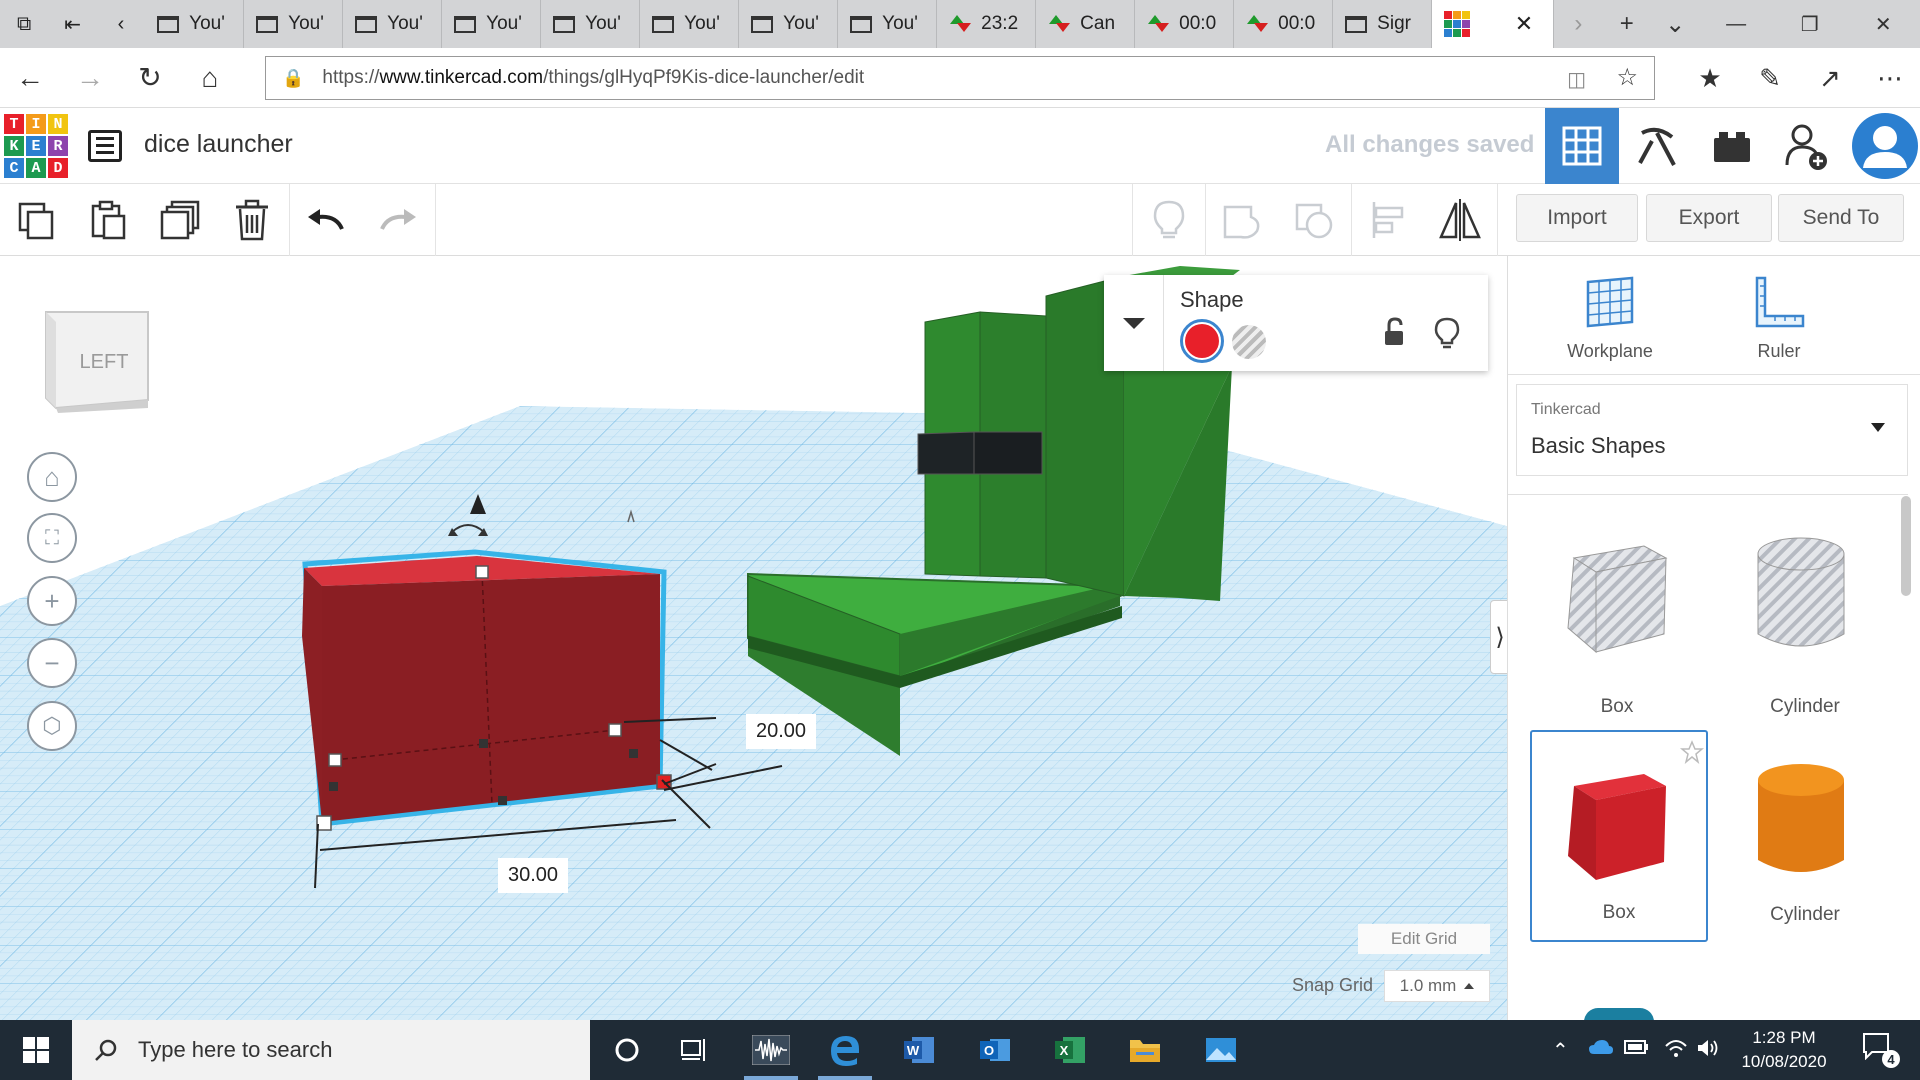  What do you see at coordinates (1617, 628) in the screenshot?
I see `shape-card-box-hole: Box` at bounding box center [1617, 628].